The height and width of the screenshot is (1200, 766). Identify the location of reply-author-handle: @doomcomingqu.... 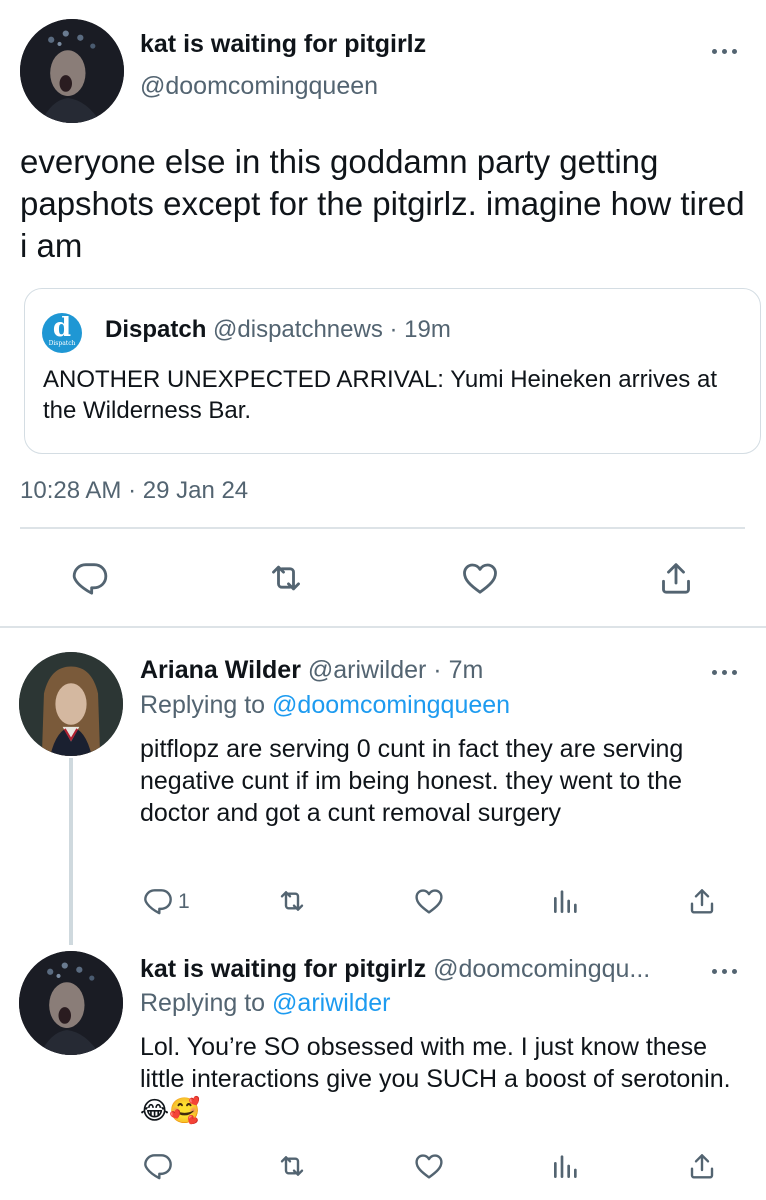
(541, 969).